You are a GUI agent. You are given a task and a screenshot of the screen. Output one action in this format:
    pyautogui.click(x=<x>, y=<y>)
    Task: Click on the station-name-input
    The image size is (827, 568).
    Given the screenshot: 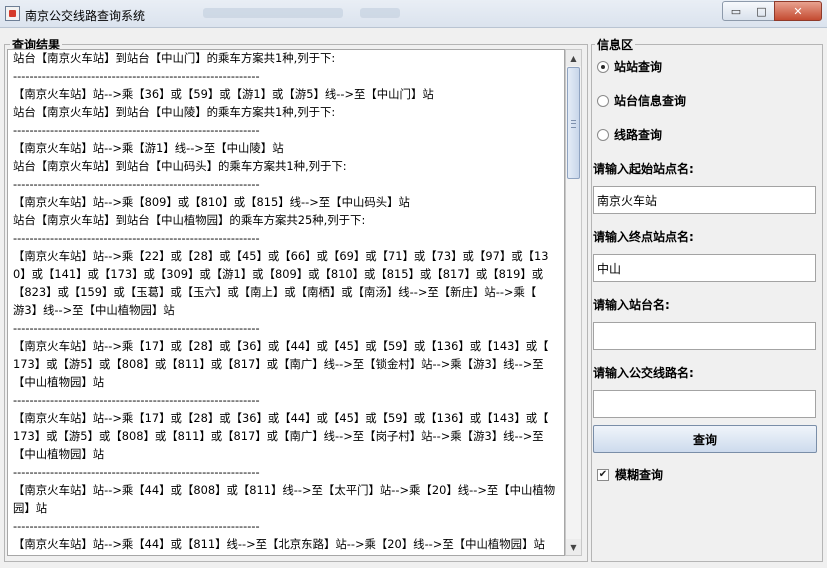 What is the action you would take?
    pyautogui.click(x=704, y=336)
    